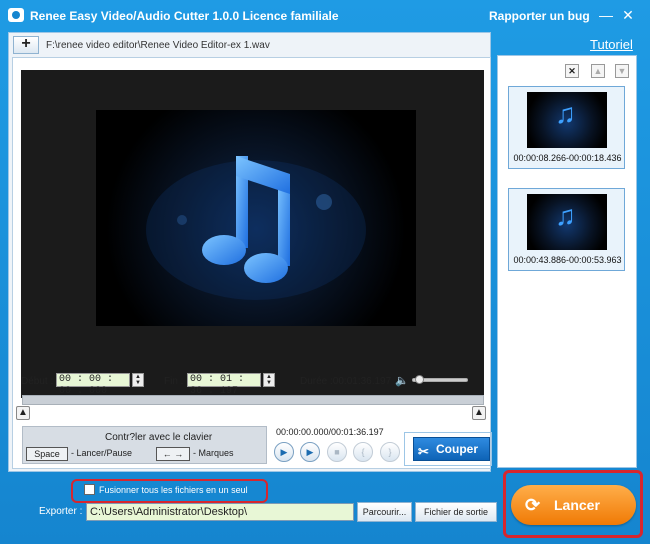 The width and height of the screenshot is (650, 544). What do you see at coordinates (598, 71) in the screenshot?
I see `move-up-button: ▲` at bounding box center [598, 71].